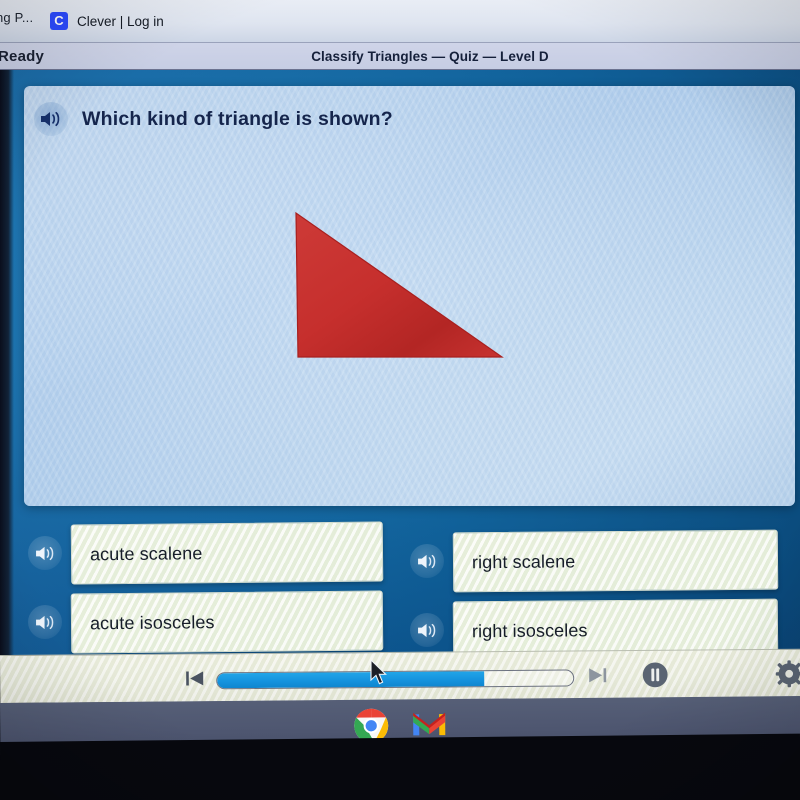 The image size is (800, 800). I want to click on browser-tab-clever: C Clever | Log in, so click(107, 21).